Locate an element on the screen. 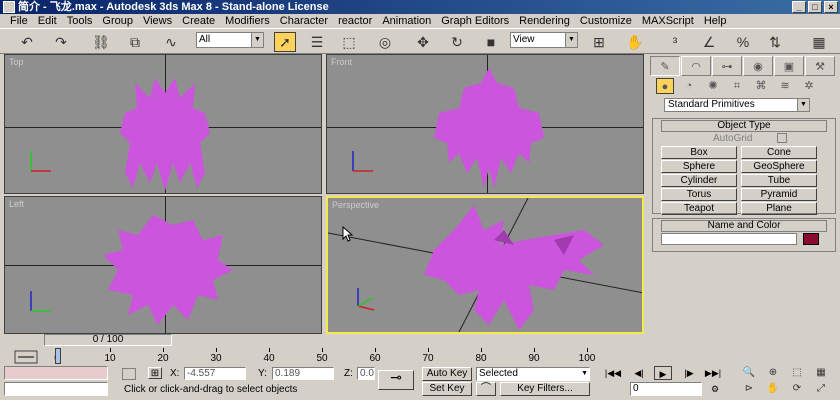 This screenshot has height=400, width=840. time-slider: 0 / 100 is located at coordinates (108, 340).